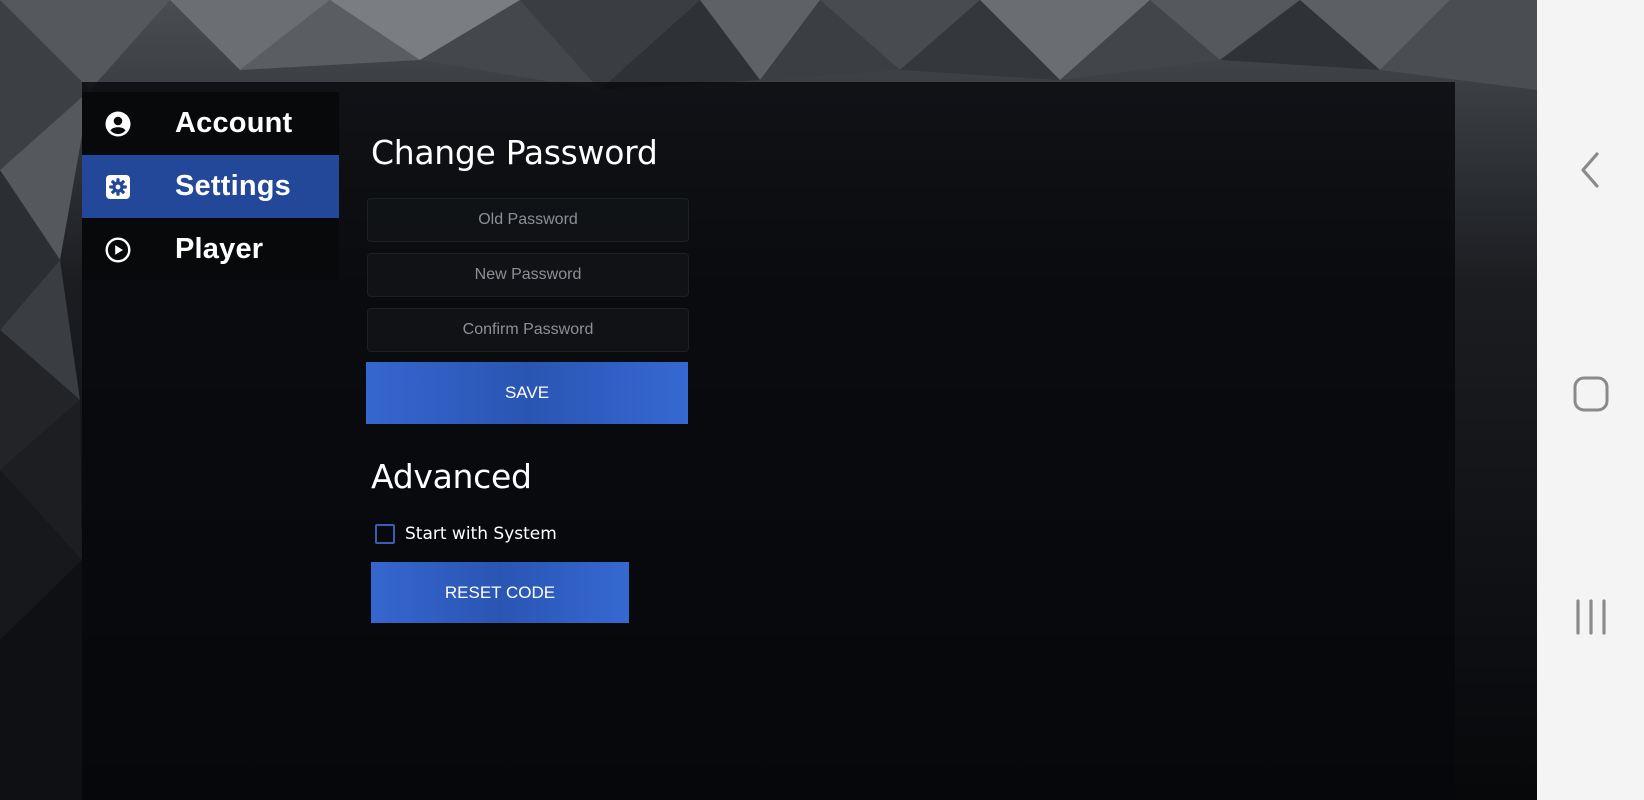  Describe the element at coordinates (528, 275) in the screenshot. I see `new-password-field` at that location.